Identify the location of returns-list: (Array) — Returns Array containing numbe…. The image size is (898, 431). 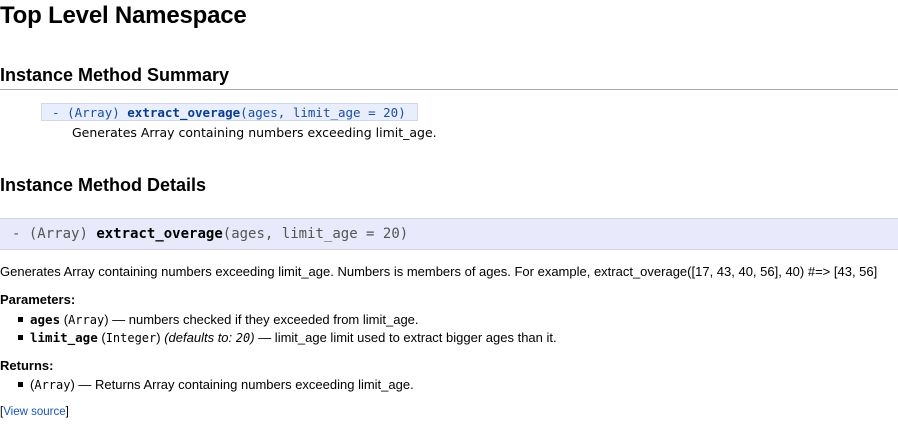
(207, 385).